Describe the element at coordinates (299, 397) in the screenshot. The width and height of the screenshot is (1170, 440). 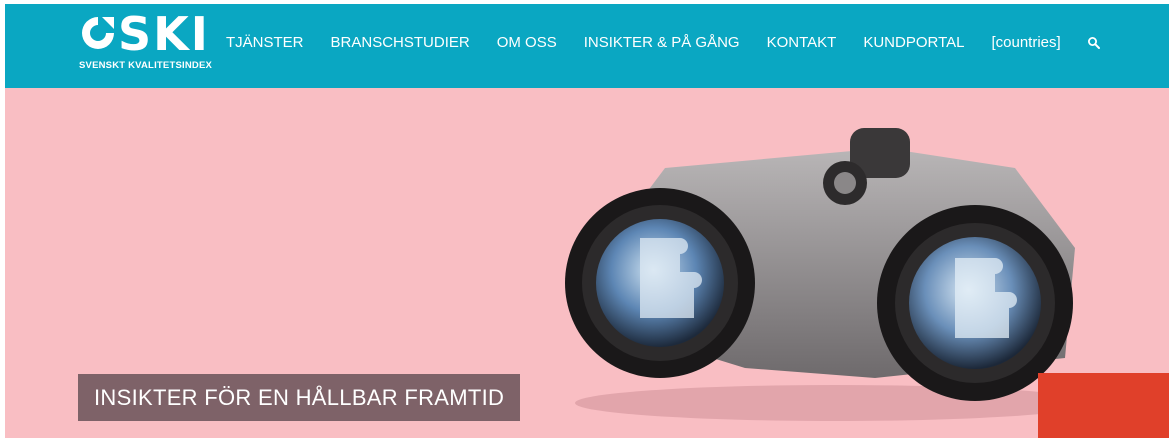
I see `hero-caption: INSIKTER FÖR EN HÅLLBAR FRAMTID` at that location.